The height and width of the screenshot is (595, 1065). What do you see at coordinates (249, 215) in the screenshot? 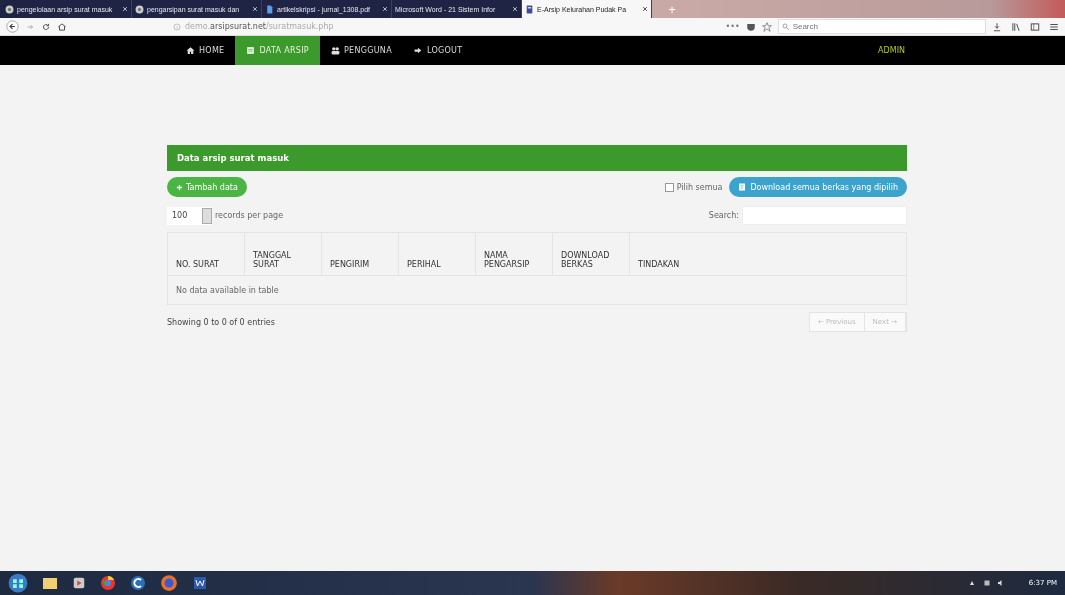
I see `page-size-label: records per page` at bounding box center [249, 215].